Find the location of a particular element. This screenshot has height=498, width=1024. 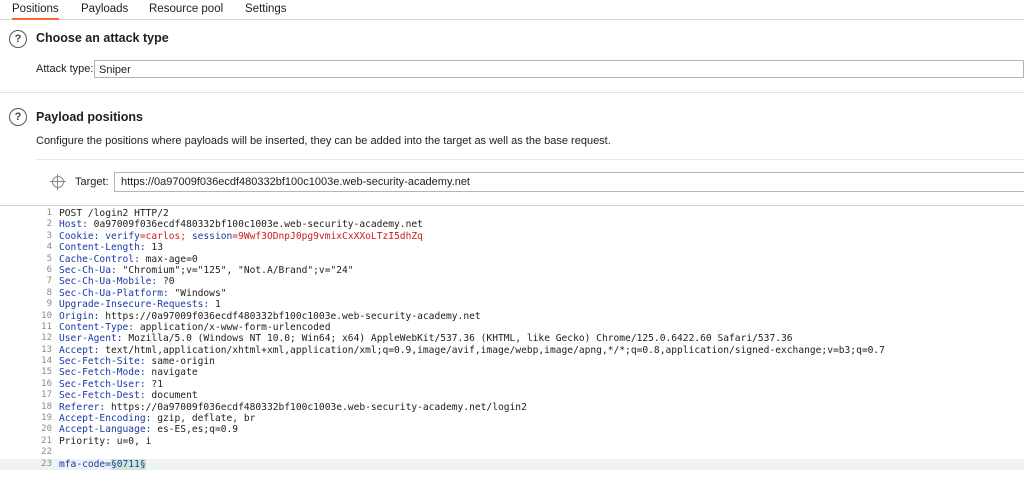

header-value: POST /login2 HTTP/2 is located at coordinates (114, 213).